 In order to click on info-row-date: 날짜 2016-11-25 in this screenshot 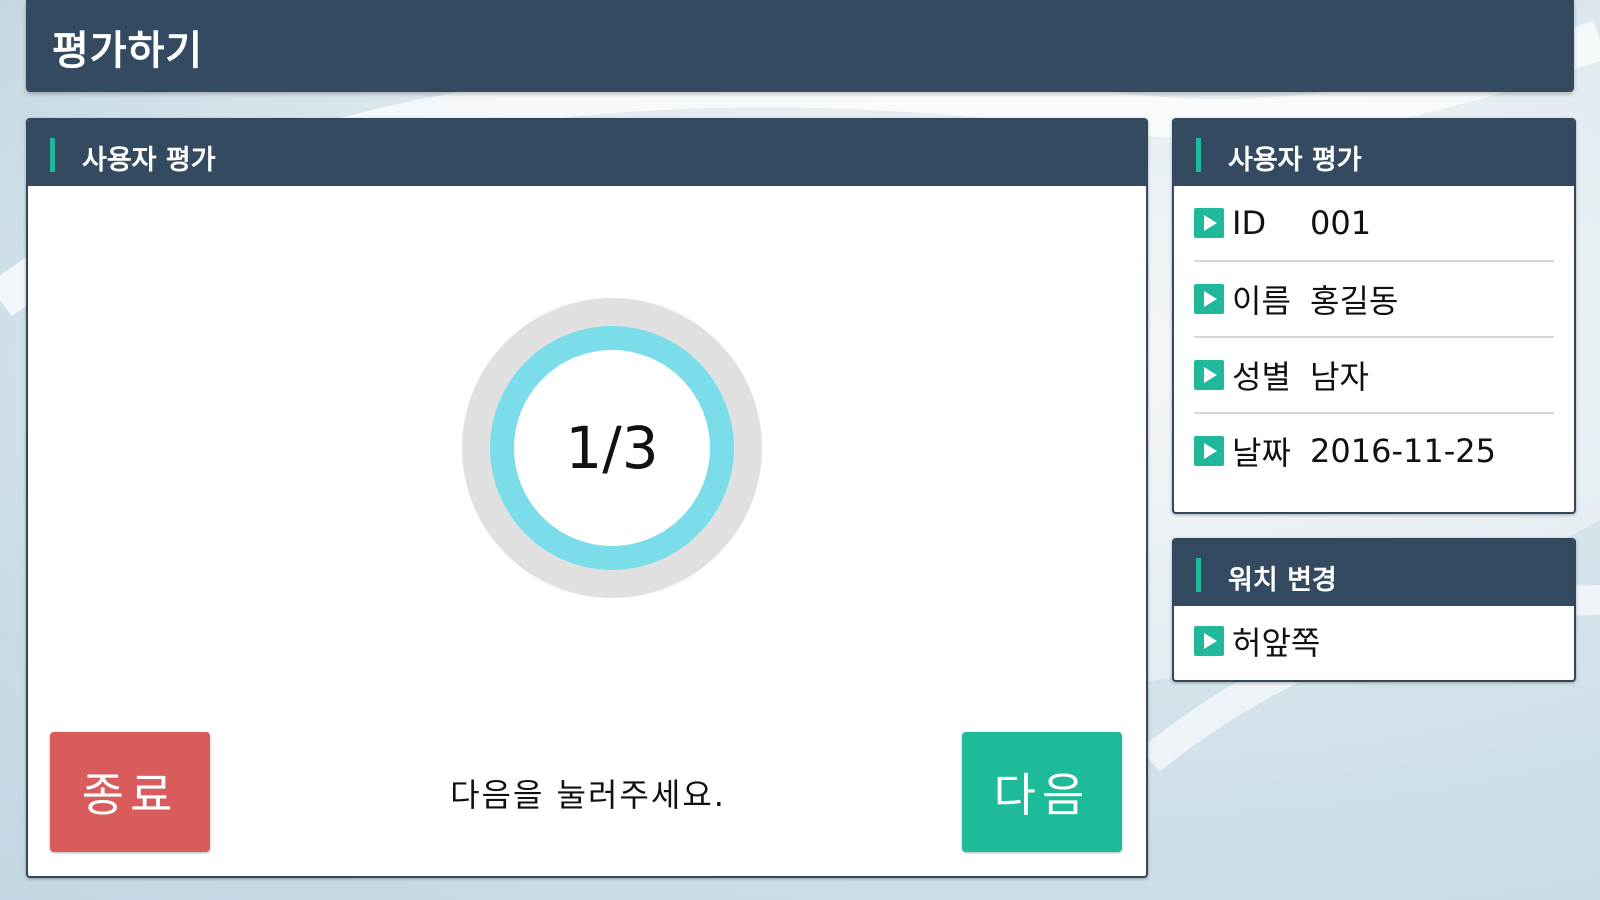, I will do `click(1374, 451)`.